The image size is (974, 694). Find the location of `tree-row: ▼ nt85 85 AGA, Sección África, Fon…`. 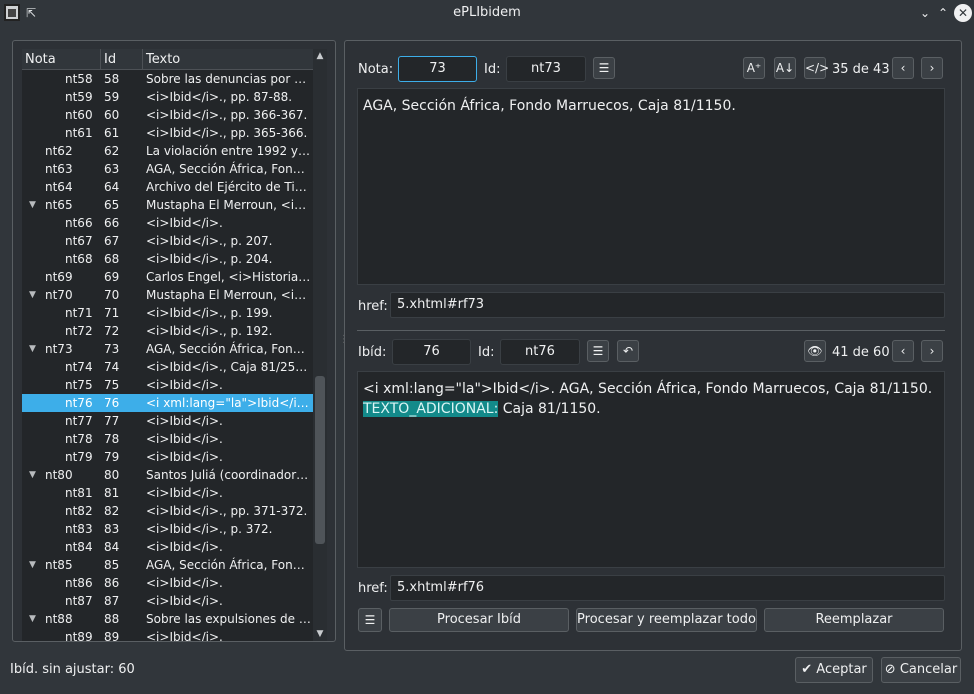

tree-row: ▼ nt85 85 AGA, Sección África, Fon… is located at coordinates (168, 565).